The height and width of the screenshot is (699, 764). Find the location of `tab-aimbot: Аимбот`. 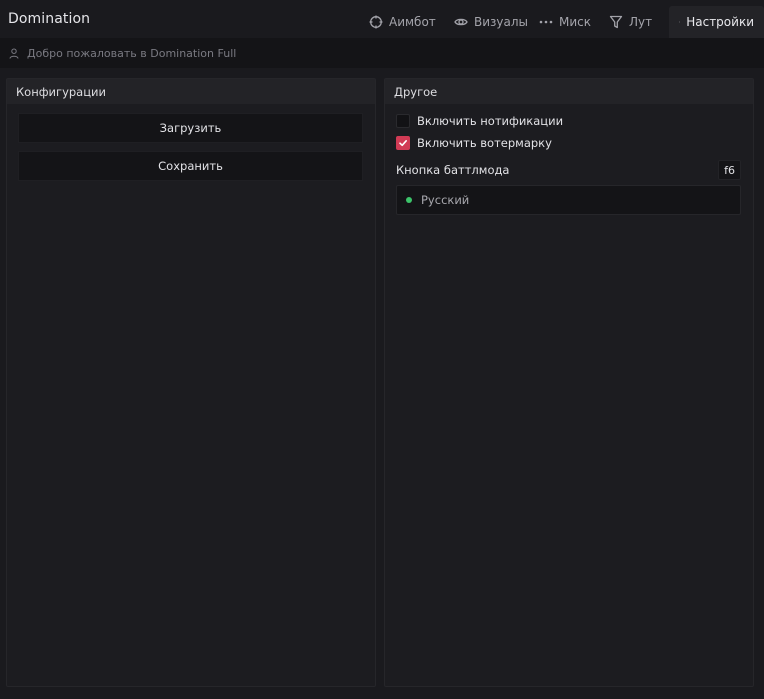

tab-aimbot: Аимбот is located at coordinates (402, 22).